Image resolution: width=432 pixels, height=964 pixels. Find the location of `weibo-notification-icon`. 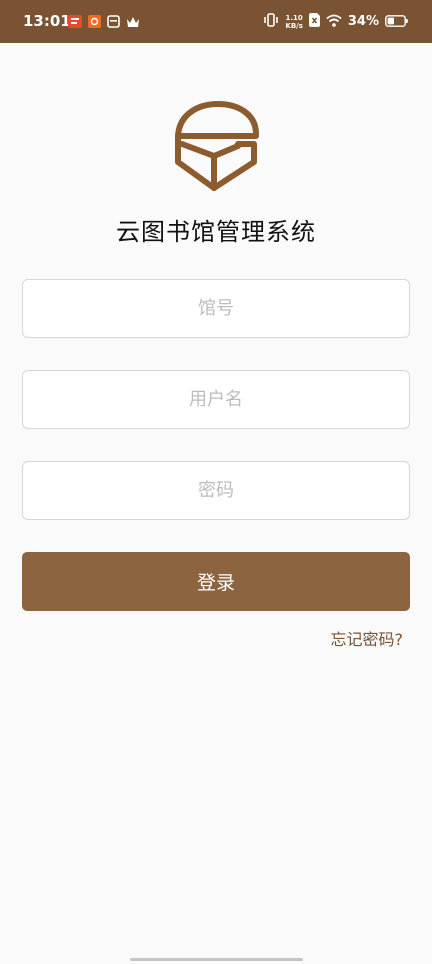

weibo-notification-icon is located at coordinates (75, 22).